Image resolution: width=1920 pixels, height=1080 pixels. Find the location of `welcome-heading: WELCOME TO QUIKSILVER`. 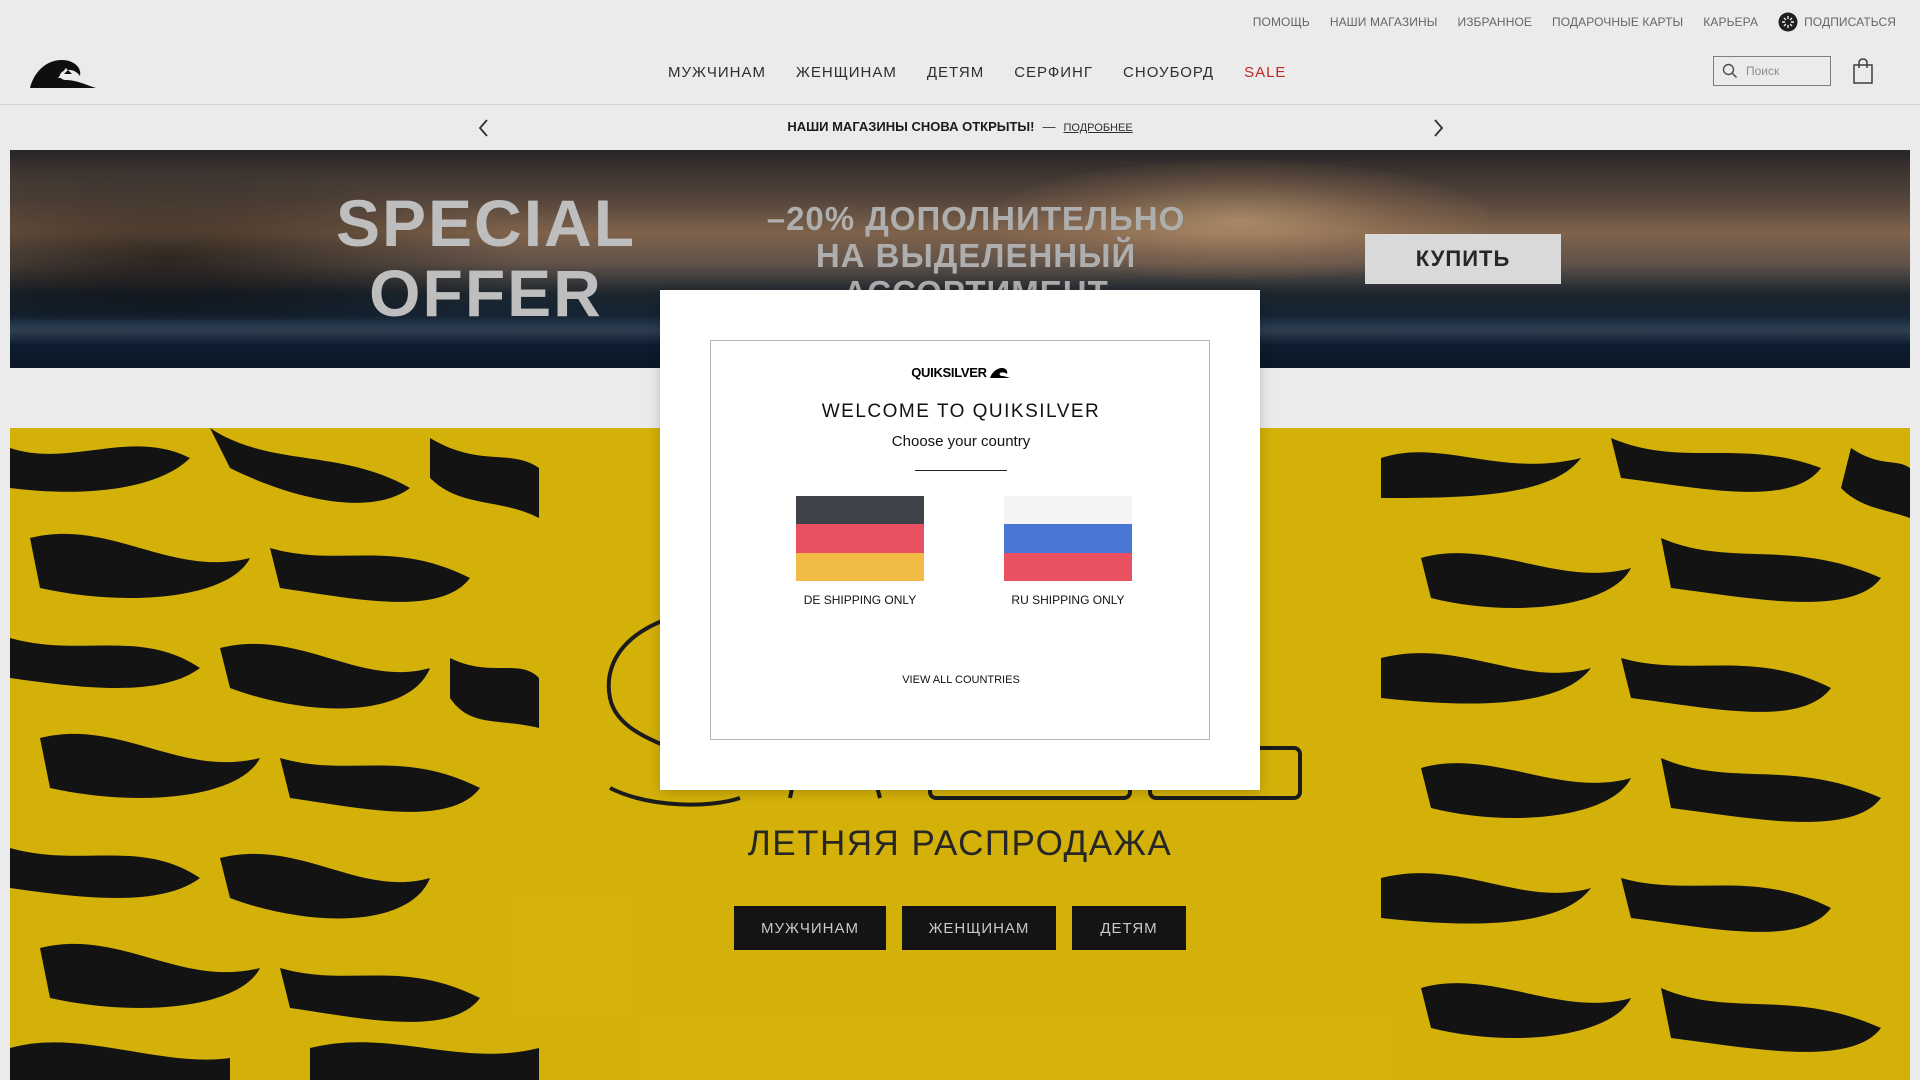

welcome-heading: WELCOME TO QUIKSILVER is located at coordinates (961, 411).